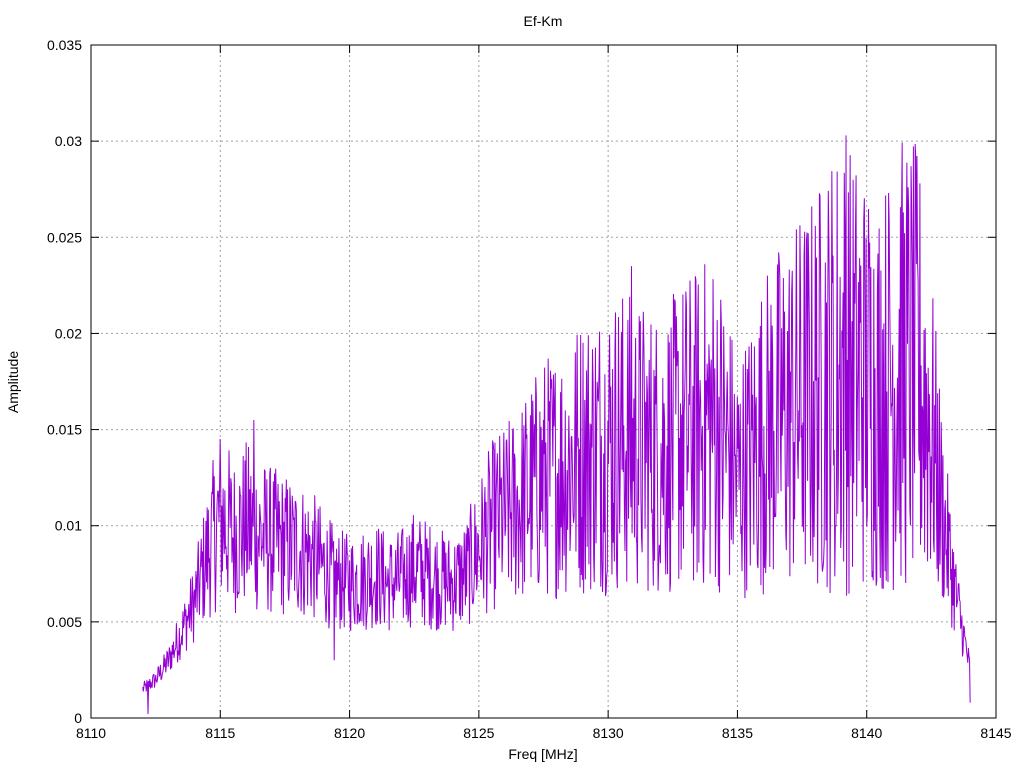 The image size is (1024, 768). Describe the element at coordinates (478, 733) in the screenshot. I see `x-tick-label: 8125` at that location.